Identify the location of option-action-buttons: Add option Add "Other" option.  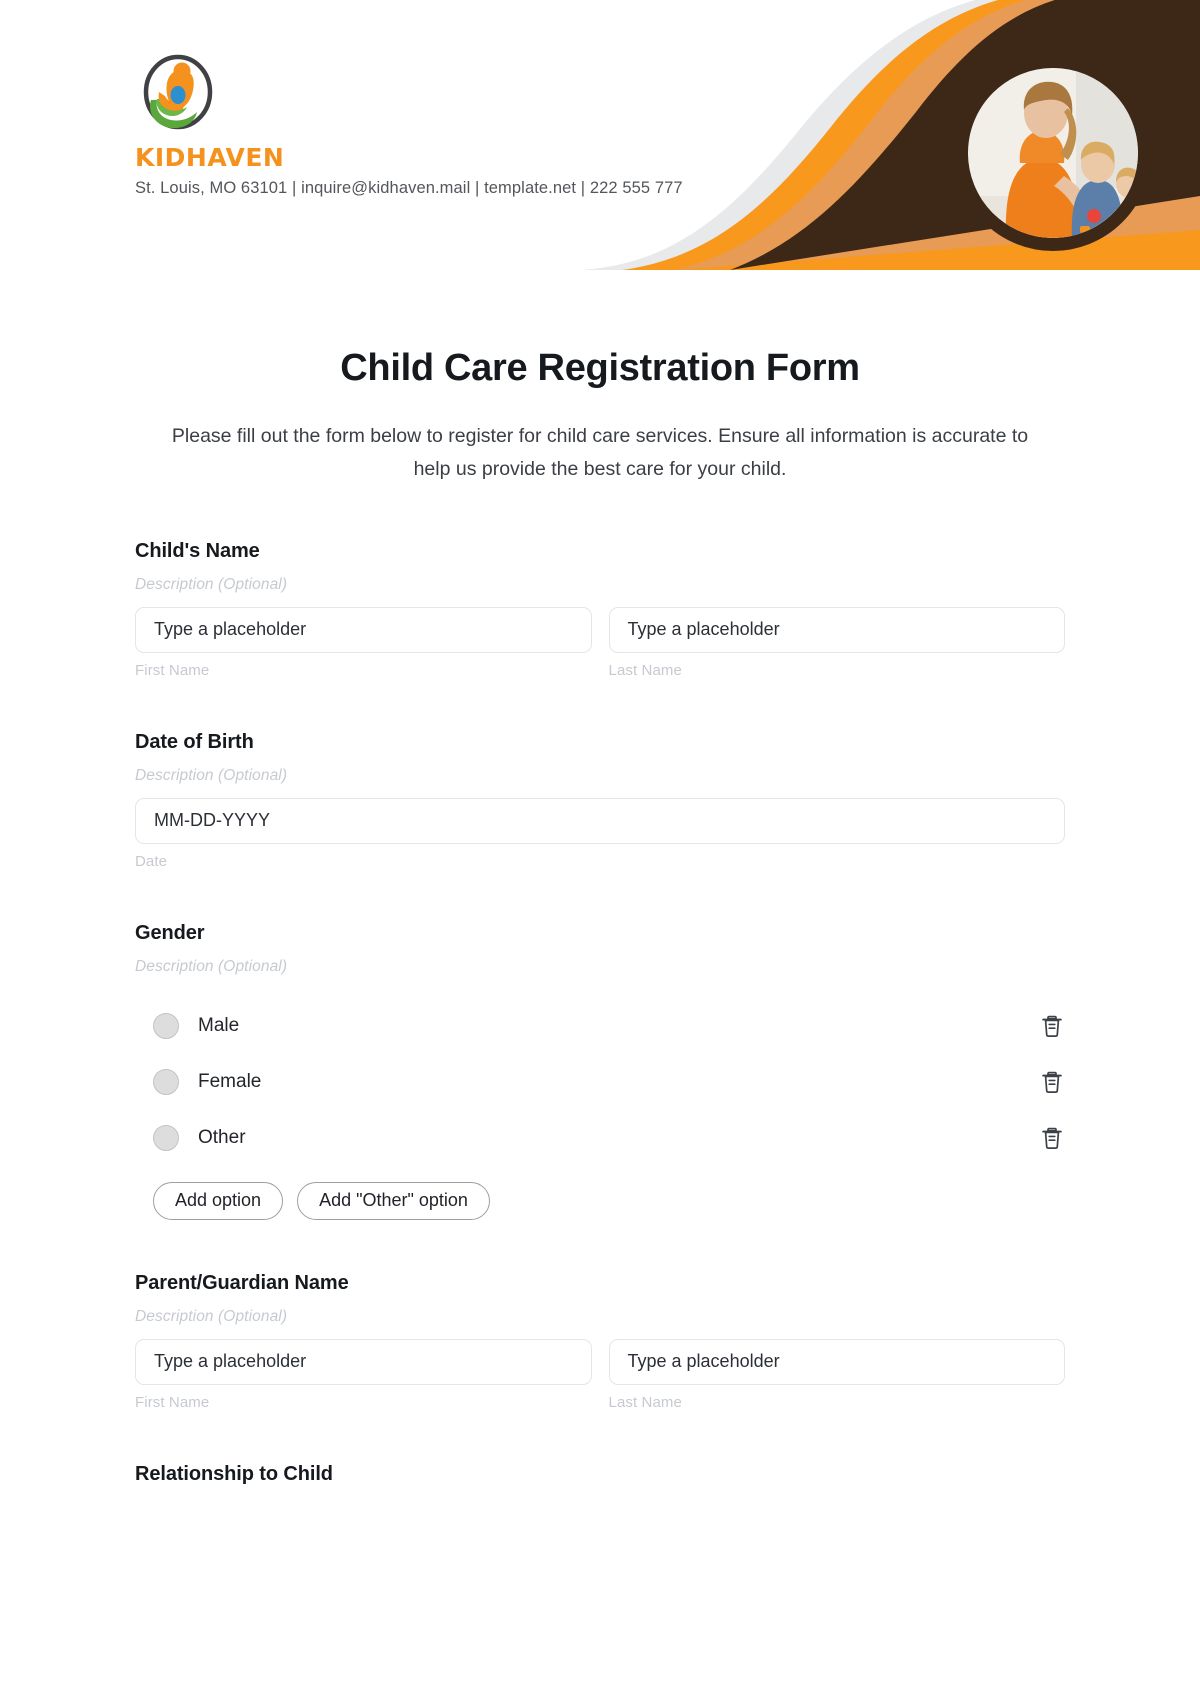
(600, 1200).